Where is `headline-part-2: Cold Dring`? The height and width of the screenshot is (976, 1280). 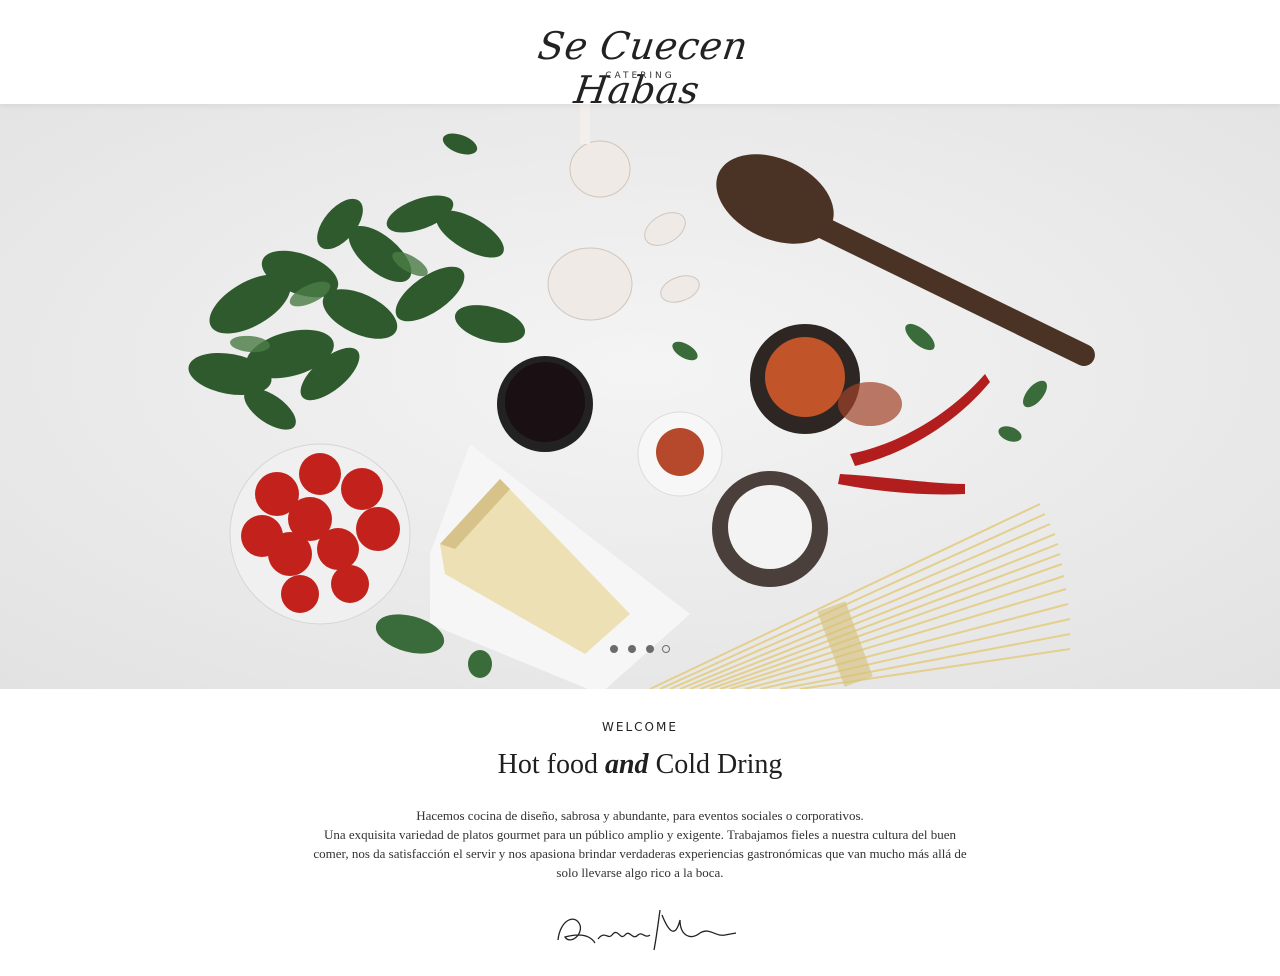
headline-part-2: Cold Dring is located at coordinates (719, 764).